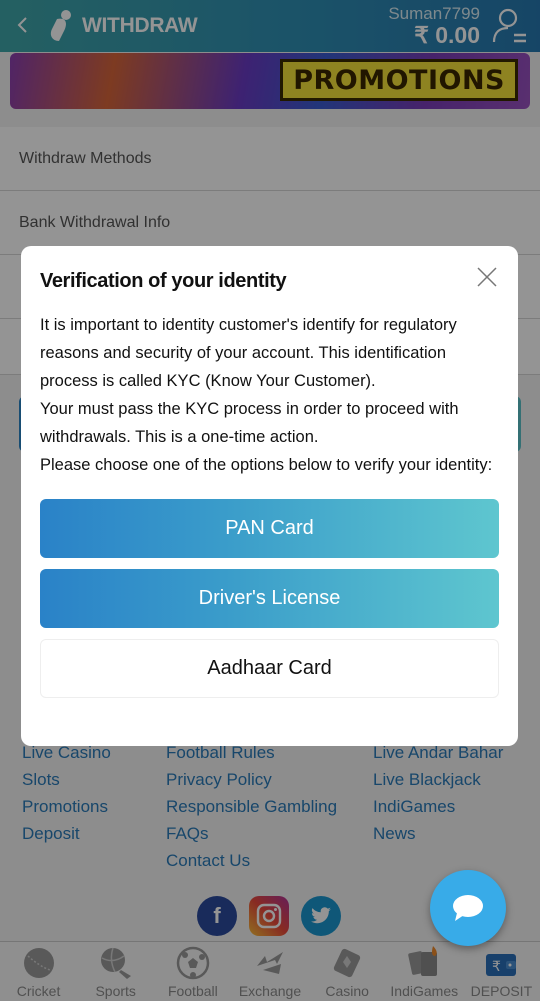  I want to click on modal-title: Verification of your identity, so click(163, 281).